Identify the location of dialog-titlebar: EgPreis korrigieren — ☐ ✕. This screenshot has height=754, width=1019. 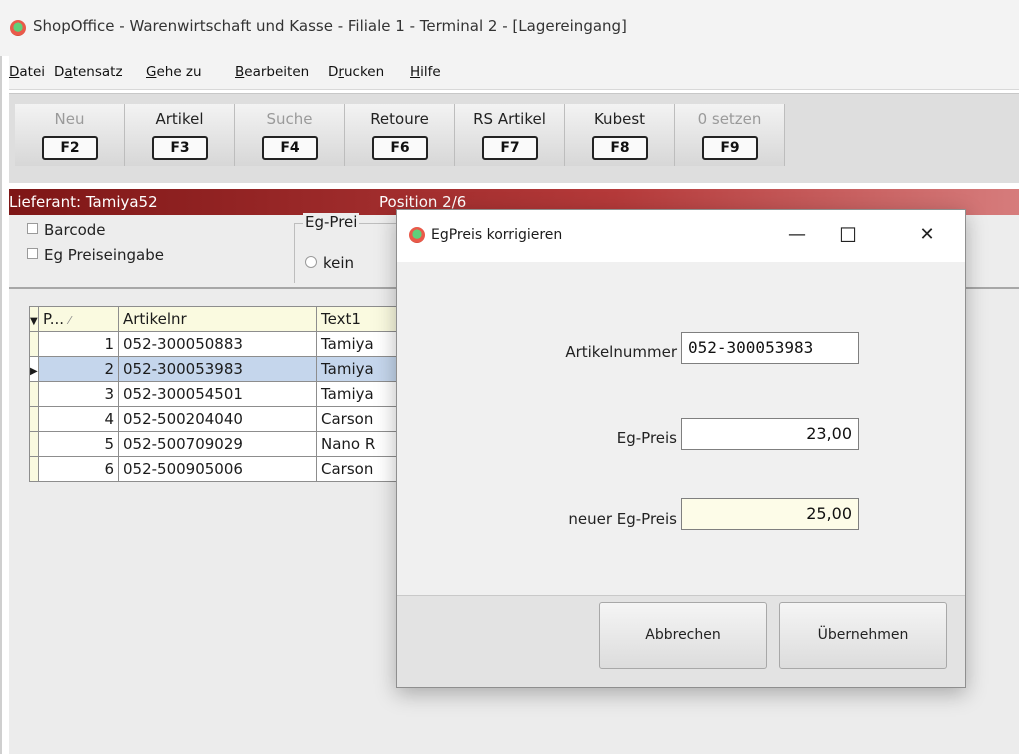
(681, 236).